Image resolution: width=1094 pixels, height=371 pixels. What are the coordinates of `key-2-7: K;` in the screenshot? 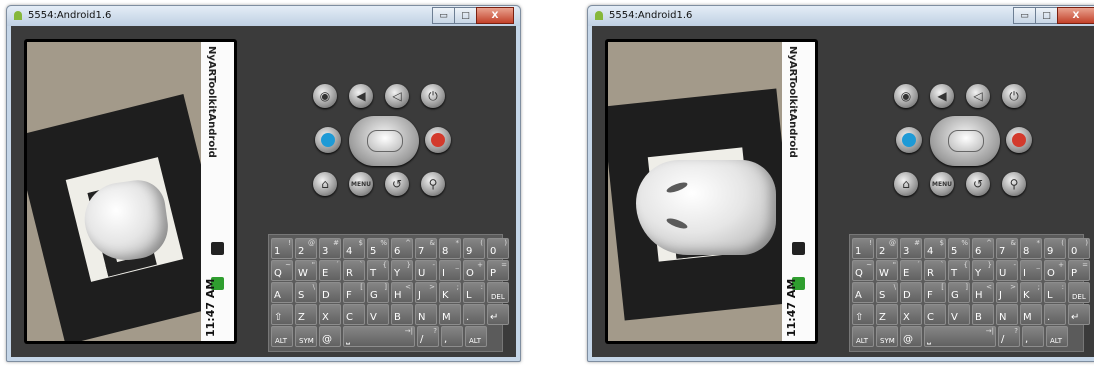 It's located at (1031, 292).